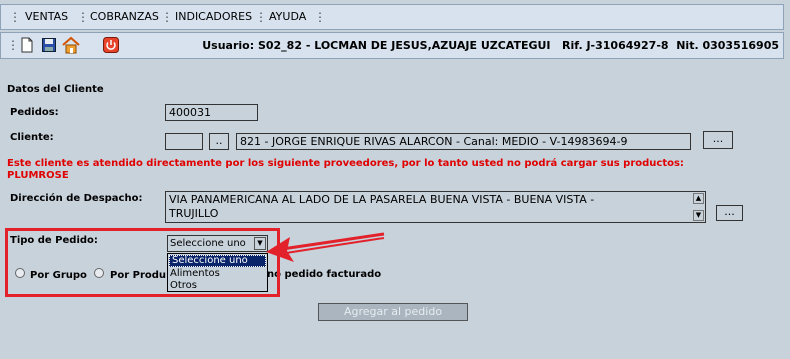  I want to click on scroll-up-icon: ▲, so click(698, 198).